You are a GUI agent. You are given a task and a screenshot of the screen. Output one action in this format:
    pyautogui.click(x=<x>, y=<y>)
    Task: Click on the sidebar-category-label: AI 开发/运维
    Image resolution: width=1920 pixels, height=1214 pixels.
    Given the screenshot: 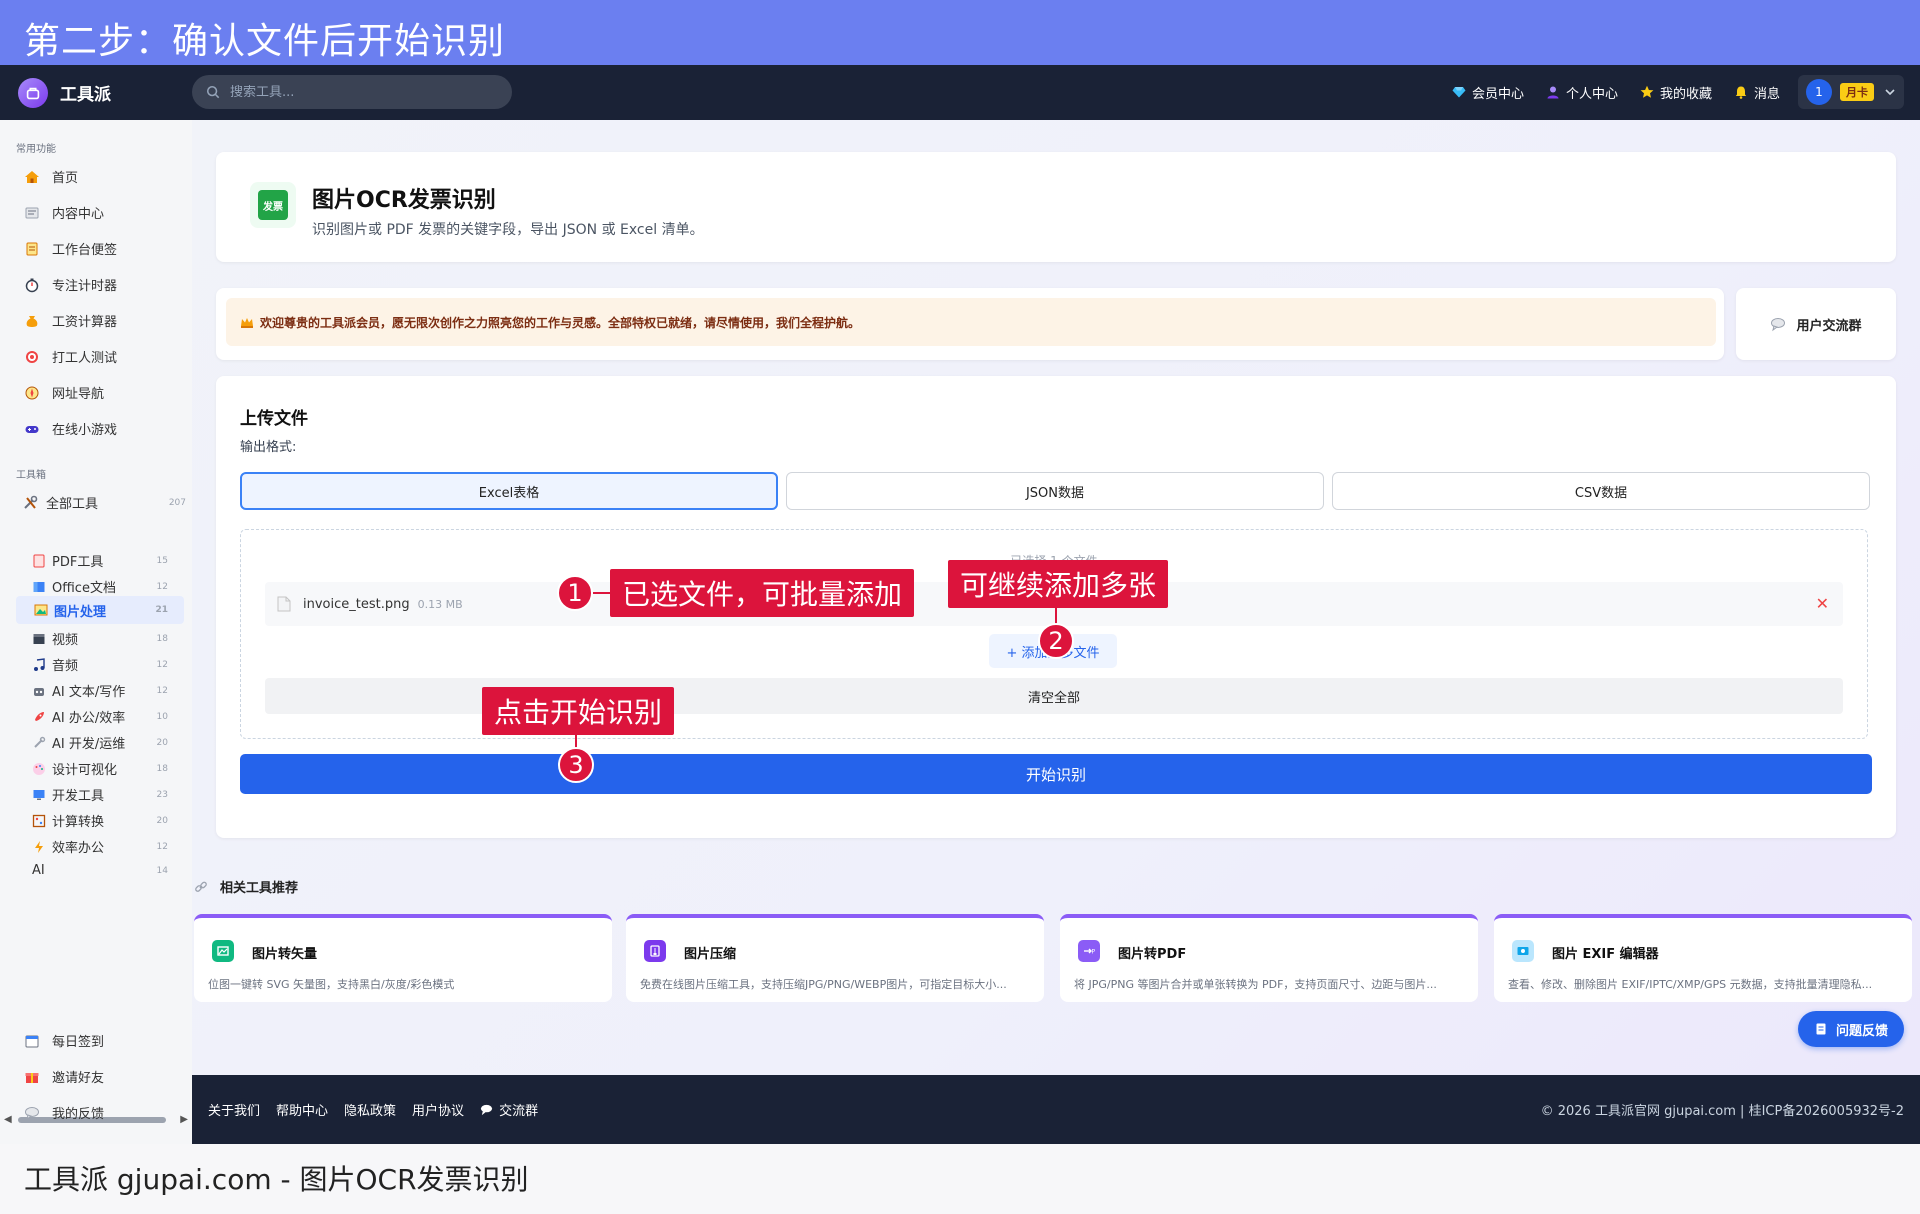 What is the action you would take?
    pyautogui.click(x=89, y=744)
    